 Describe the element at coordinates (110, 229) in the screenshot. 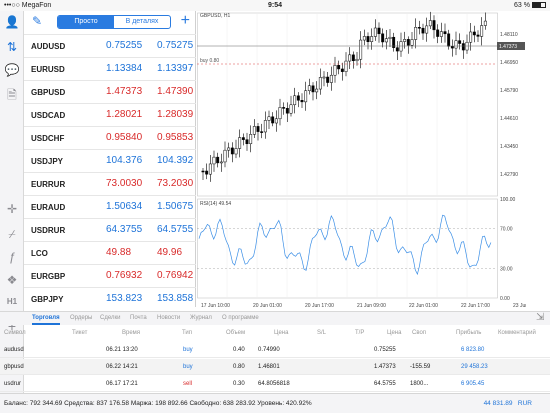

I see `quote-row-usdrur: USDRUR 64.3755 64.5755` at that location.